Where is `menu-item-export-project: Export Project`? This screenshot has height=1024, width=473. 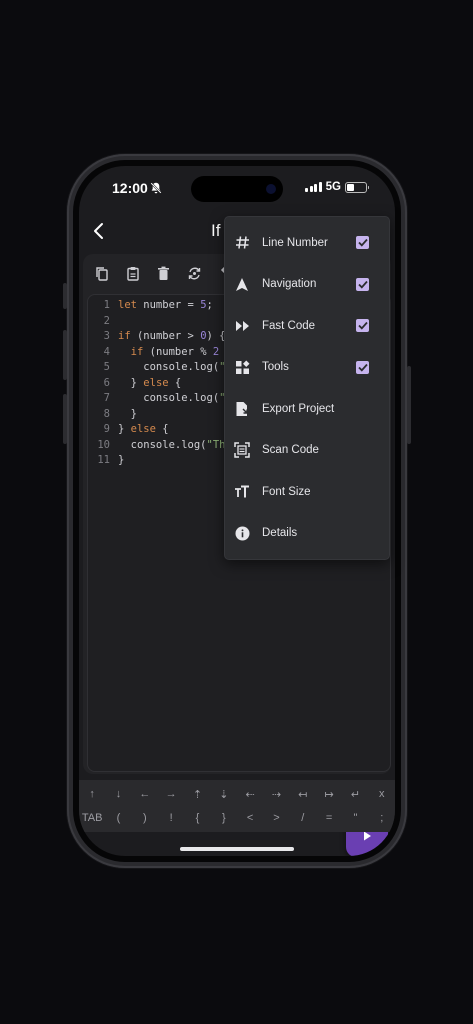
menu-item-export-project: Export Project is located at coordinates (307, 409).